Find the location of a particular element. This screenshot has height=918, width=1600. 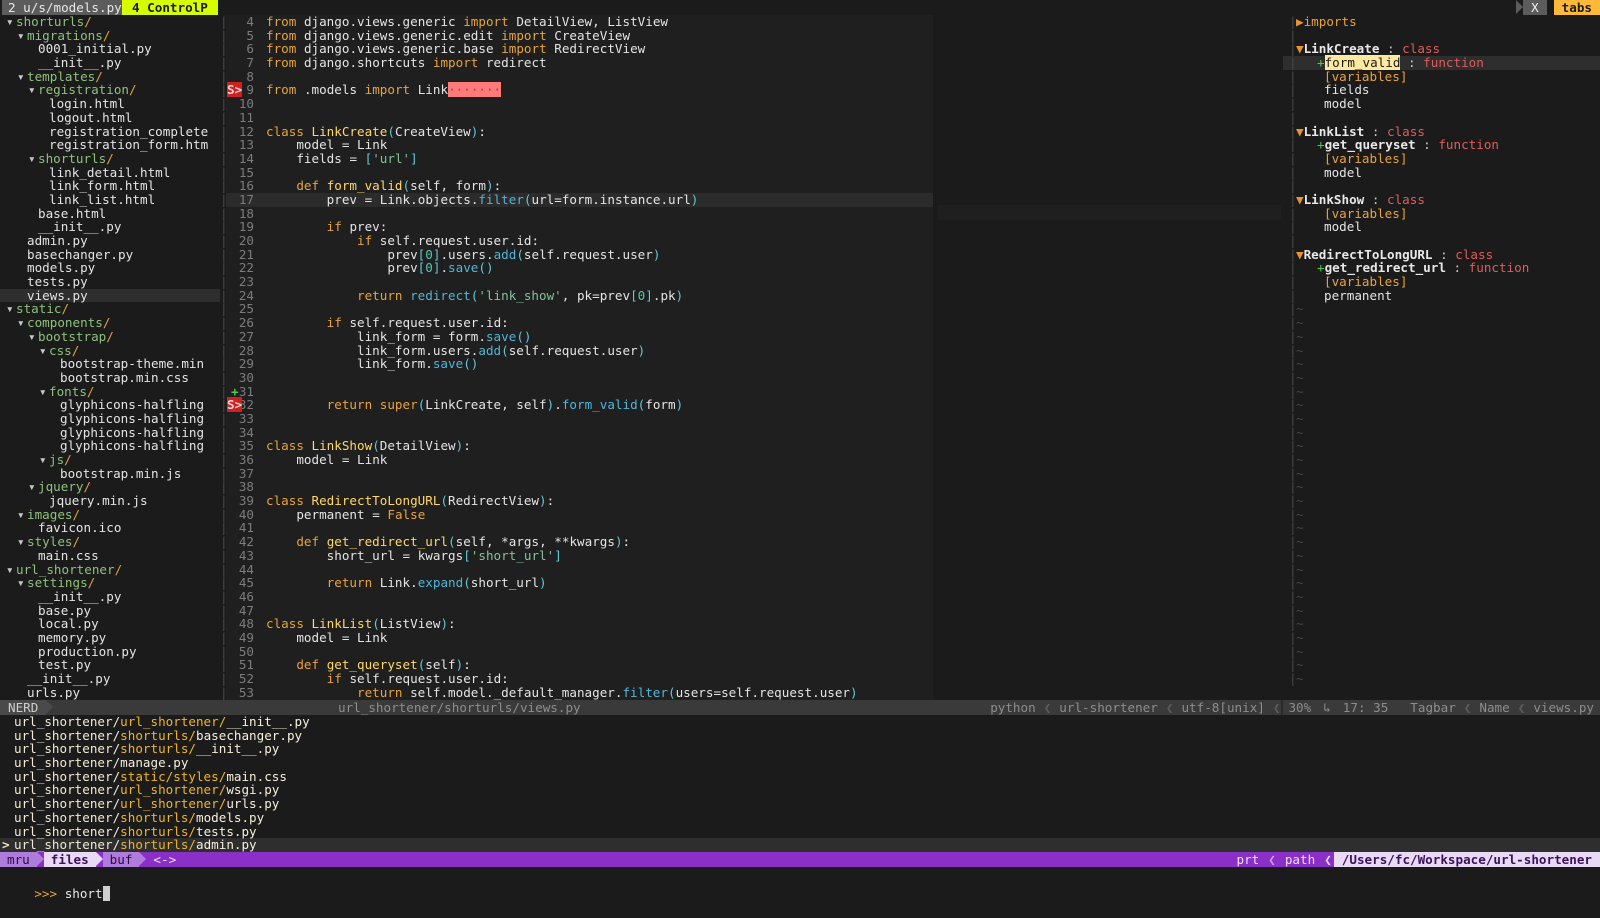

nerdtree-file-row: bootstrap.min.css is located at coordinates (110, 378).